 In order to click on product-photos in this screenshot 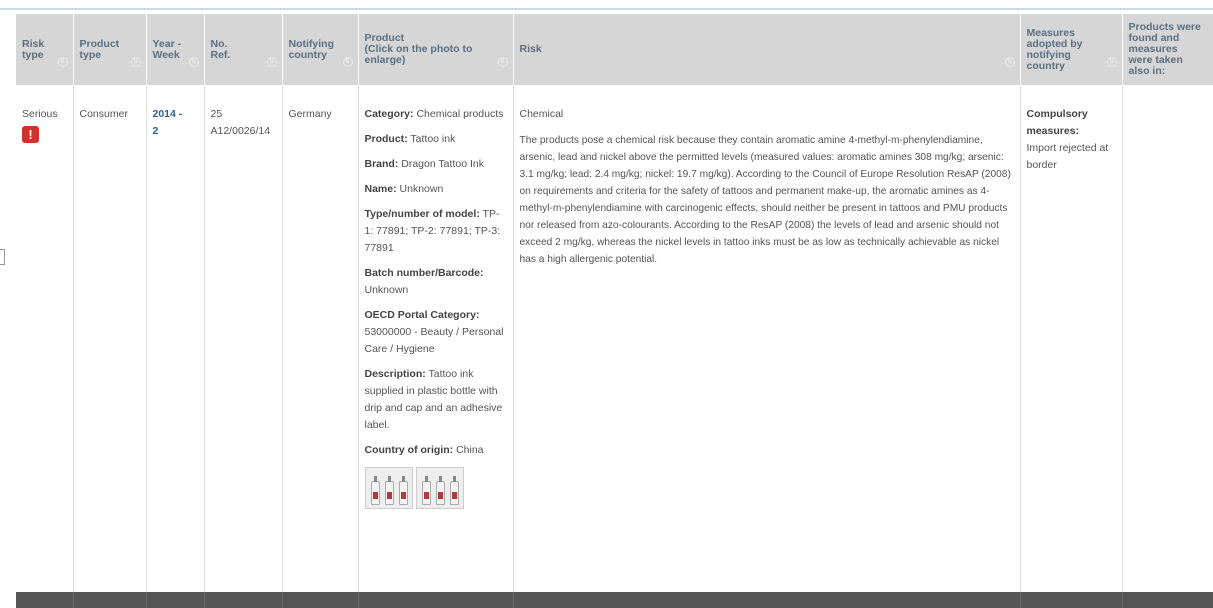, I will do `click(435, 488)`.